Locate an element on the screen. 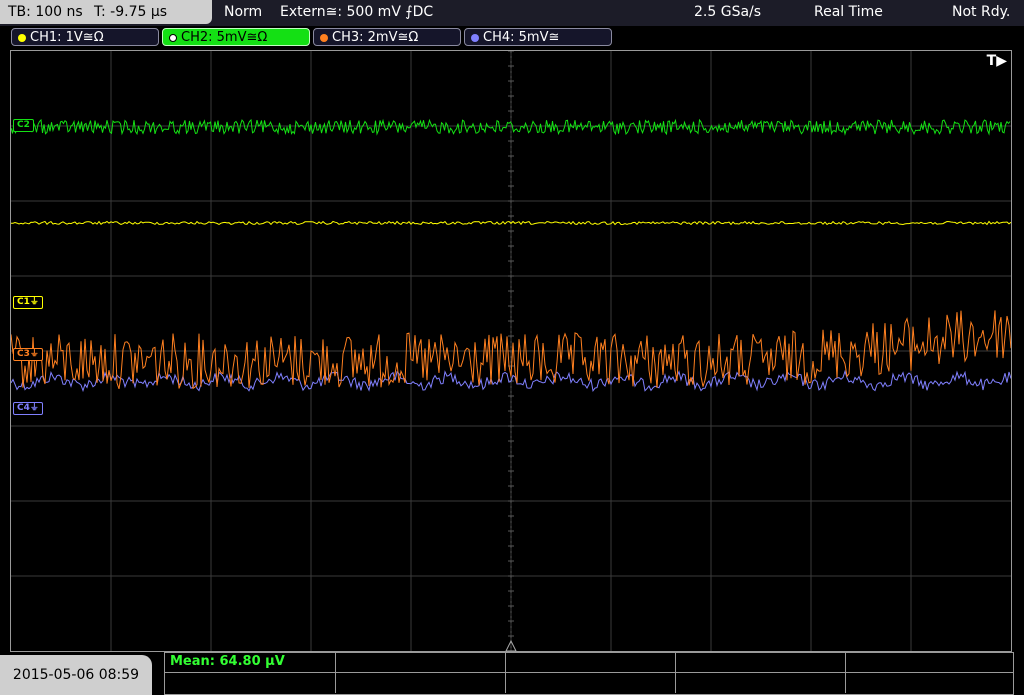 This screenshot has height=695, width=1024. ch2-dot-icon is located at coordinates (173, 38).